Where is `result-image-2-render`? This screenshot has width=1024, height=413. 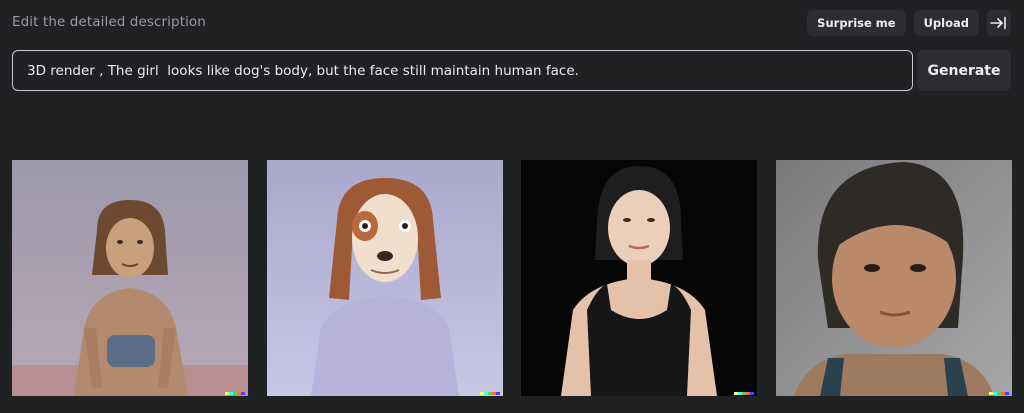
result-image-2-render is located at coordinates (385, 278).